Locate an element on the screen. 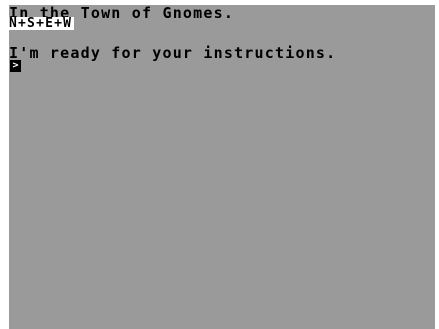 The width and height of the screenshot is (439, 329). exits-list: N+S+E+W is located at coordinates (42, 23).